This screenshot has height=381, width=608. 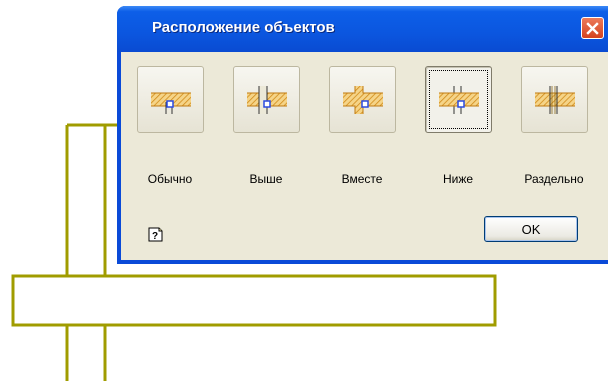 I want to click on option-normal-button, so click(x=170, y=99).